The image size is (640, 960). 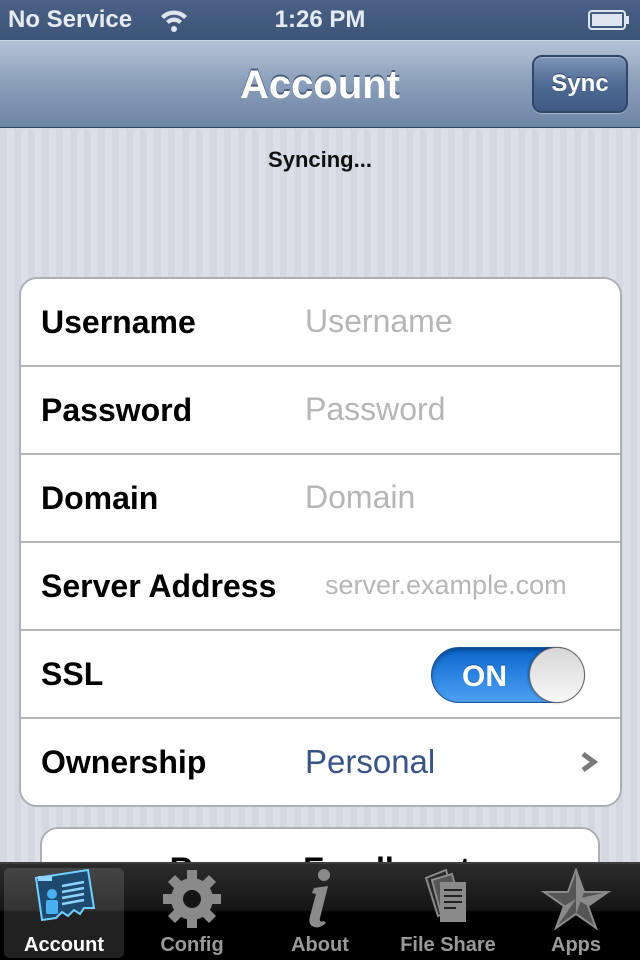 I want to click on tab-about: About, so click(x=320, y=912).